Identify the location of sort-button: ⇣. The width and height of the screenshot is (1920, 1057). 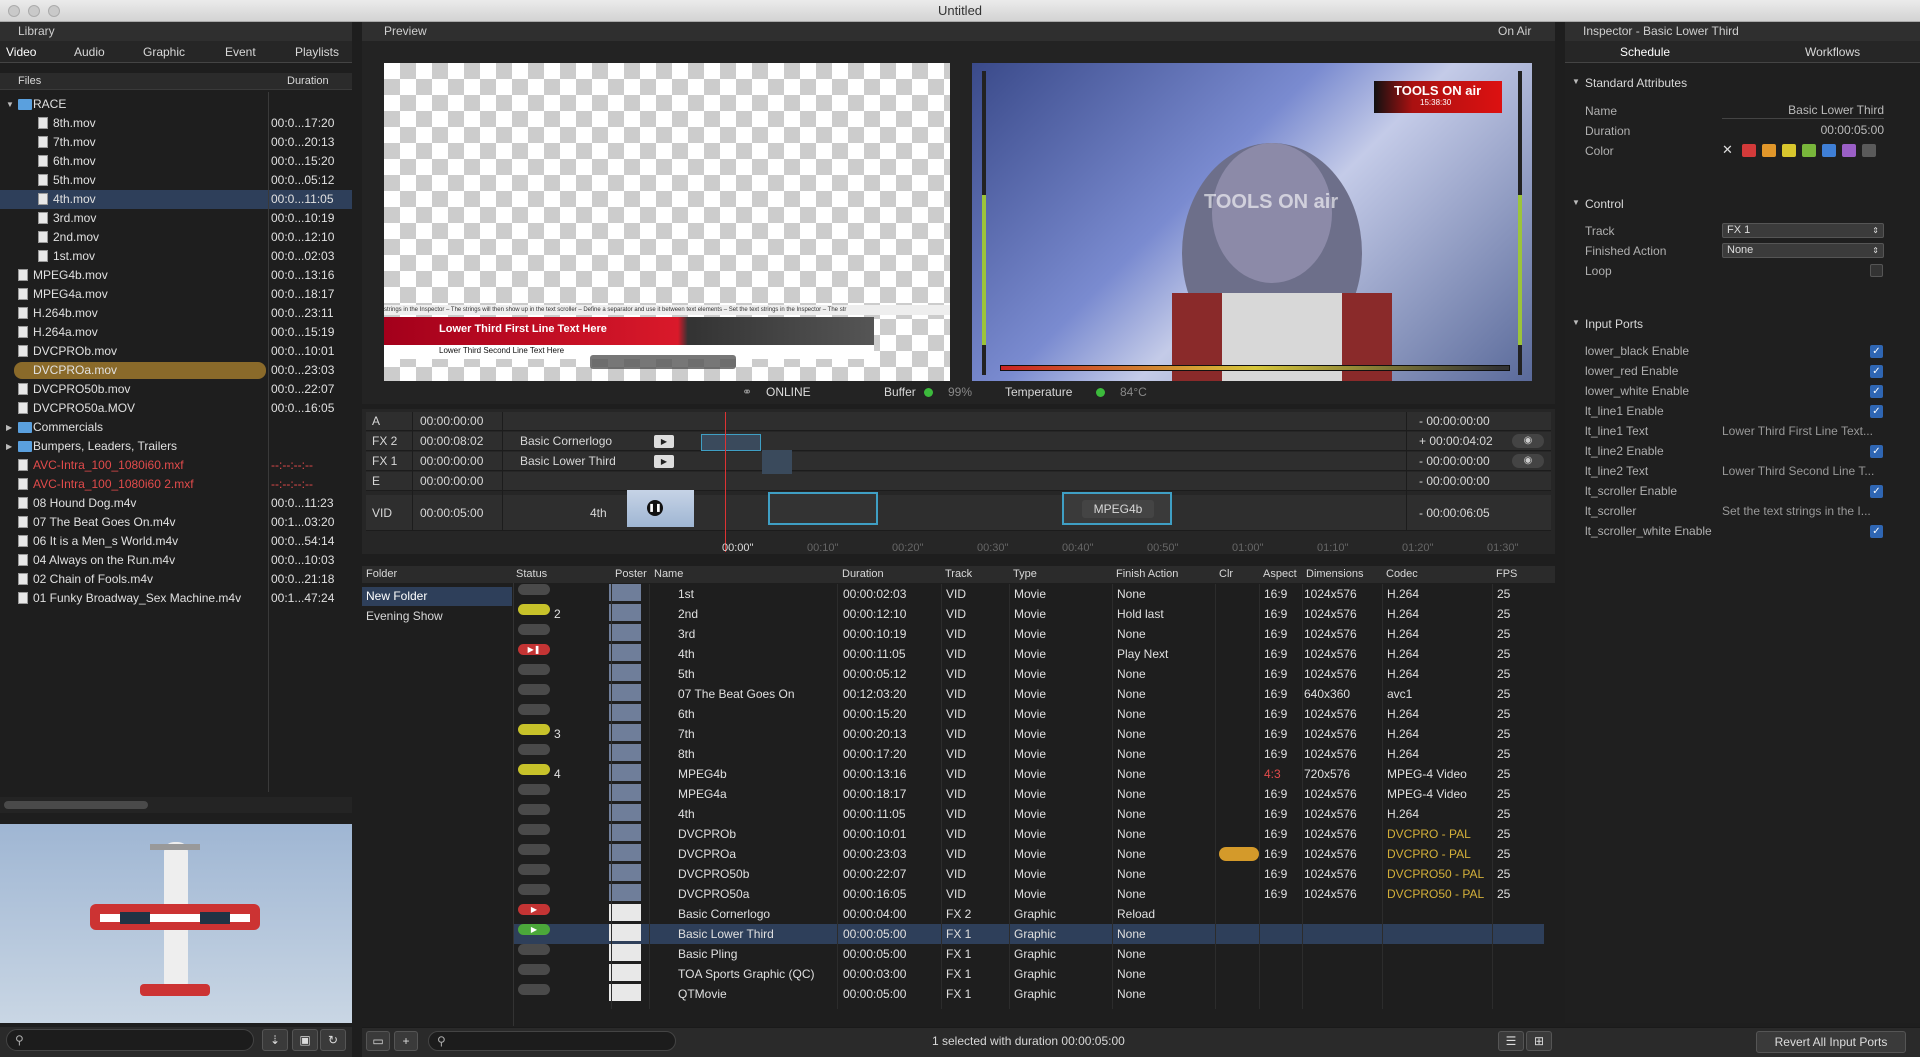
(275, 1040).